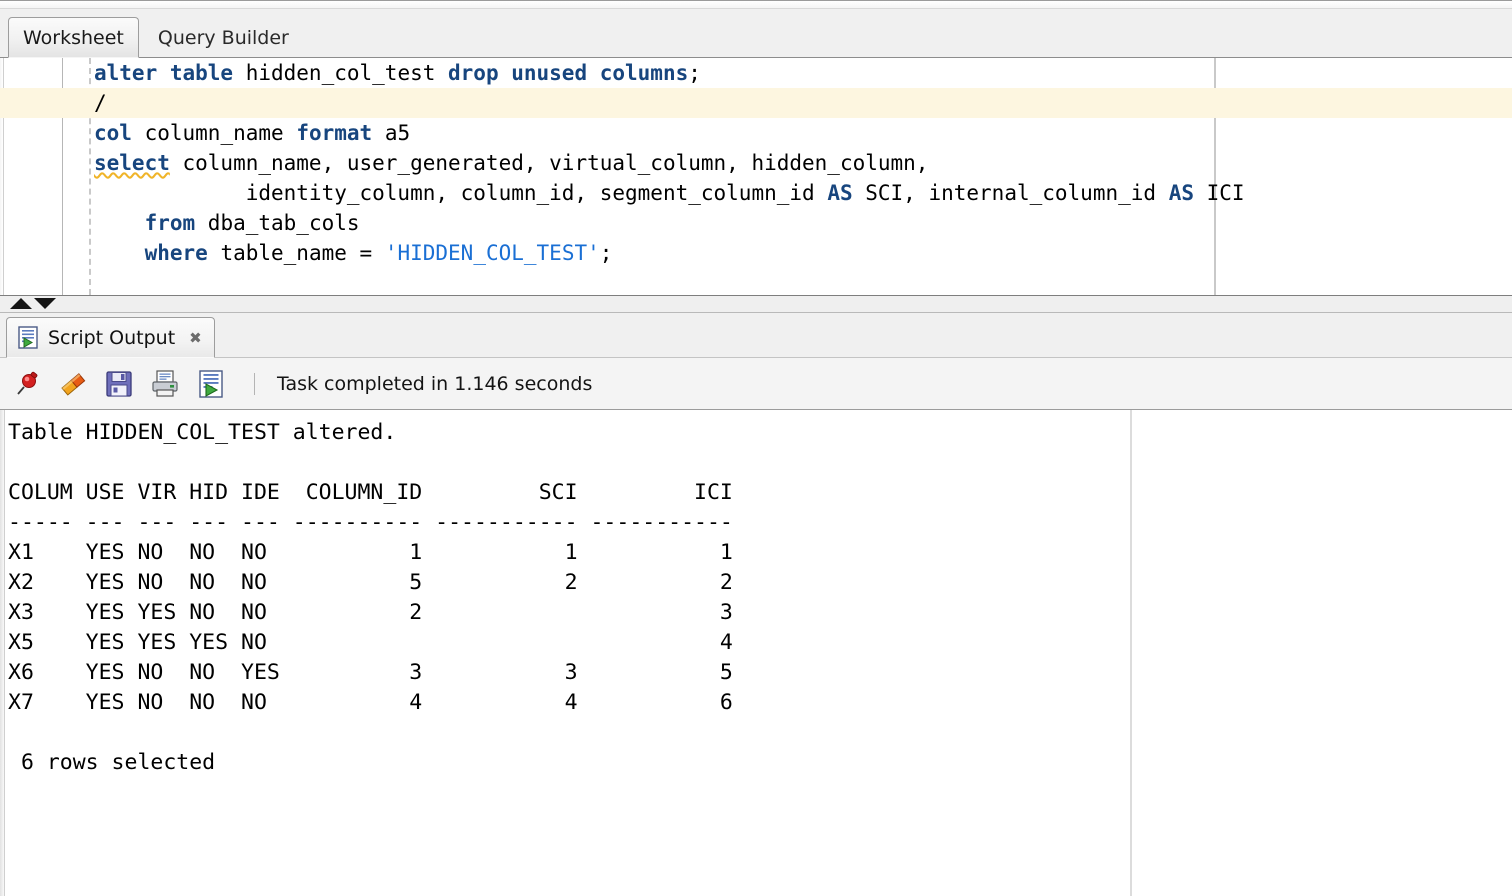  I want to click on code-token: where, so click(176, 253).